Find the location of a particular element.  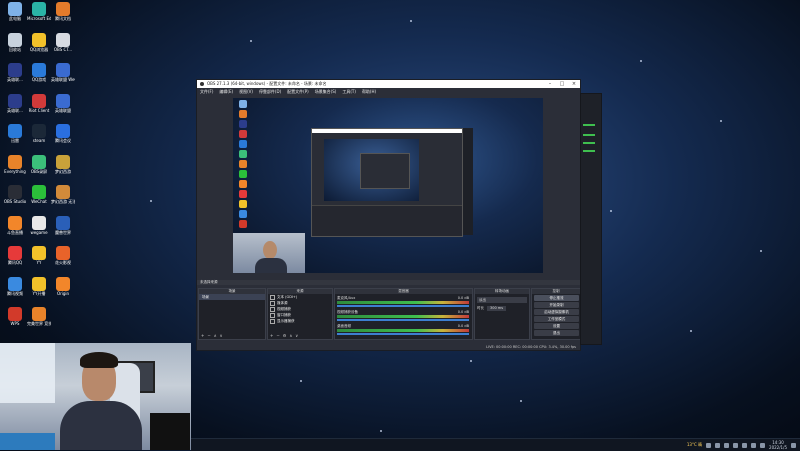

maximize-button: □ is located at coordinates (562, 84).